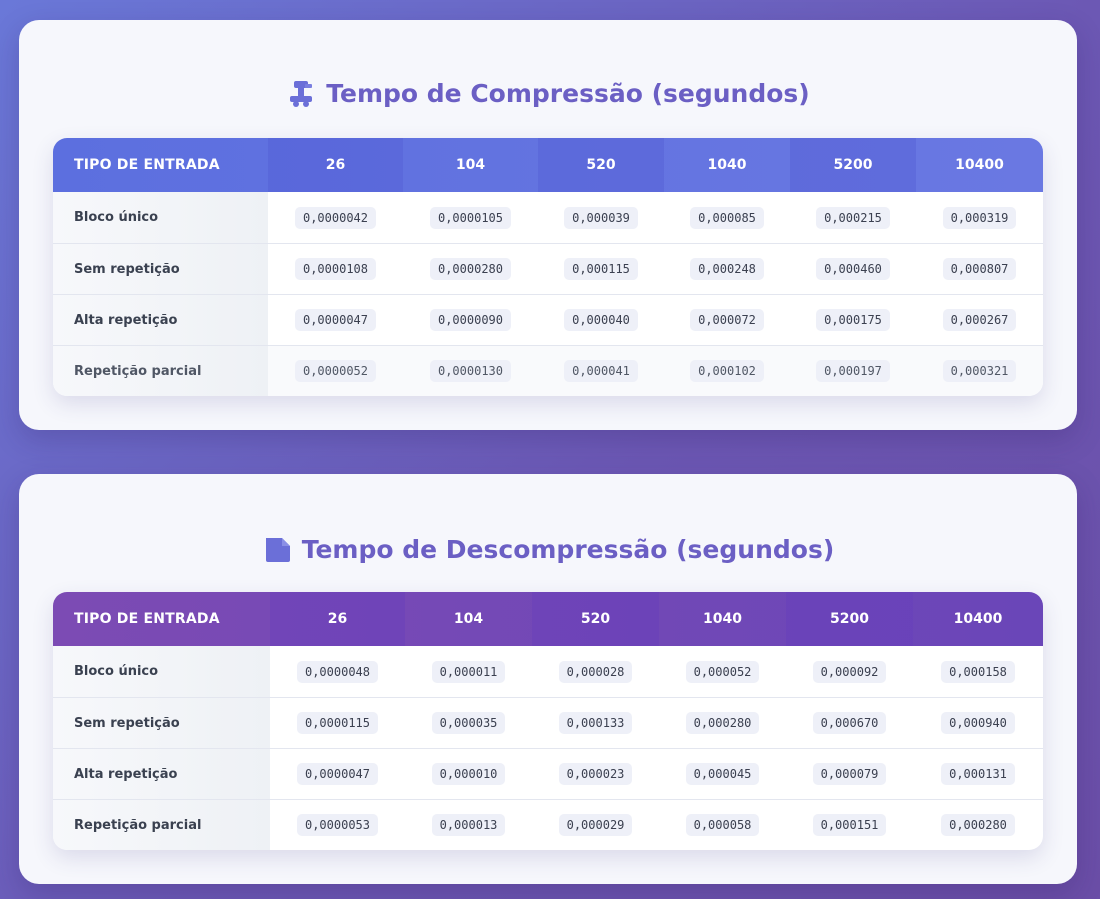 This screenshot has height=899, width=1100. Describe the element at coordinates (601, 217) in the screenshot. I see `value-cell: 0,000039` at that location.